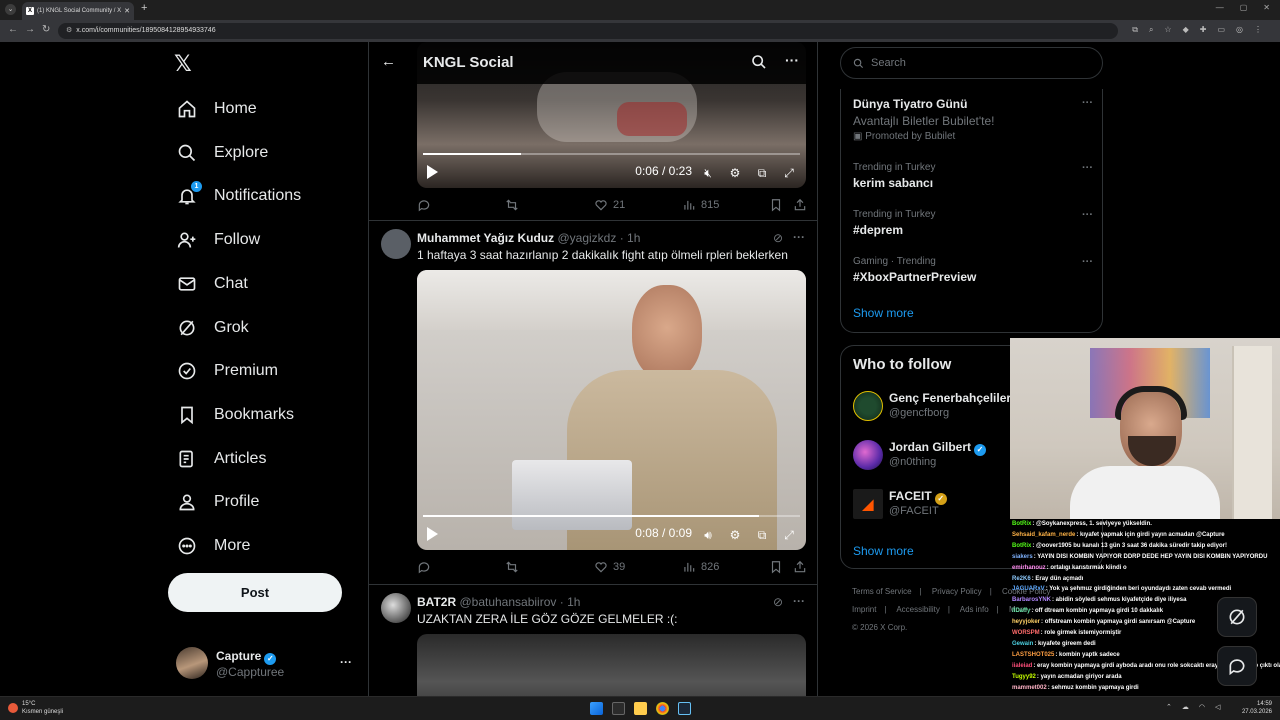 This screenshot has width=1280, height=720. Describe the element at coordinates (1237, 617) in the screenshot. I see `grok-floating-button` at that location.